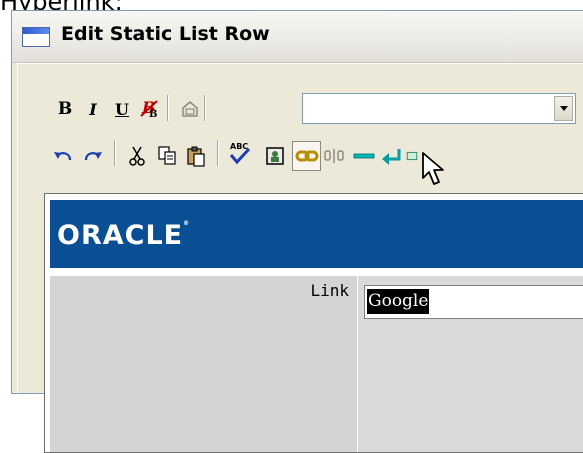  Describe the element at coordinates (153, 114) in the screenshot. I see `svg-text: B` at that location.